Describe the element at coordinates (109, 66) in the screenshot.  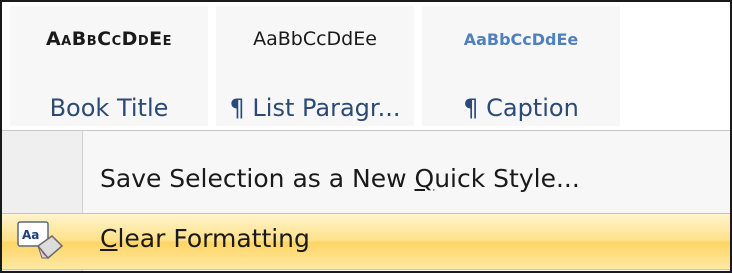
I see `style-tile-book-title: AaBbCcDdEe Book Title` at that location.